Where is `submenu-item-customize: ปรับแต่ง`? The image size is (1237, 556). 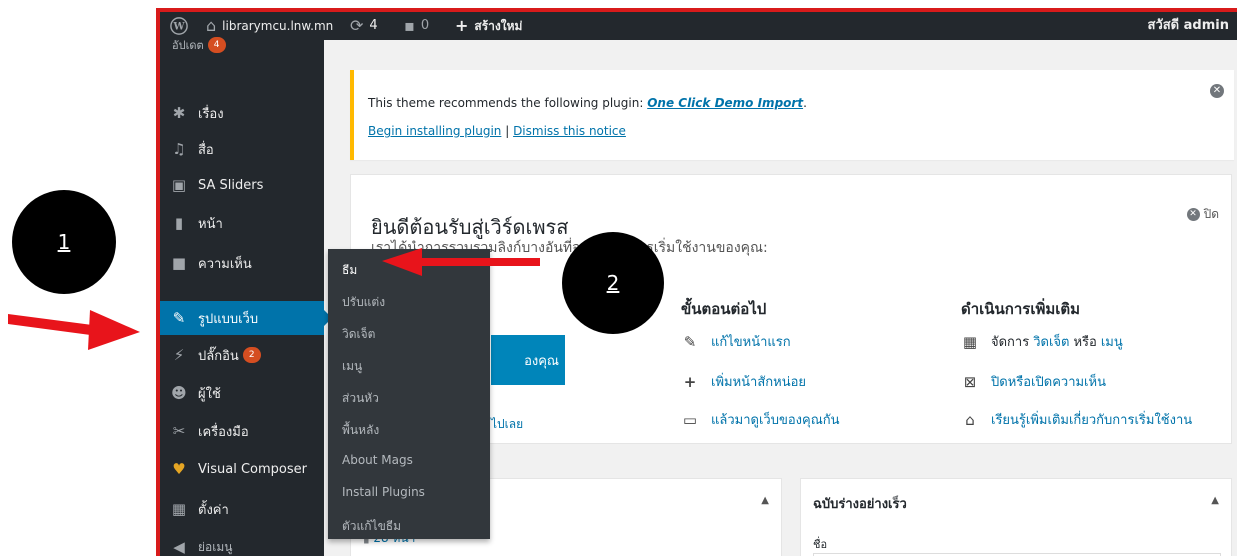 submenu-item-customize: ปรับแต่ง is located at coordinates (363, 302).